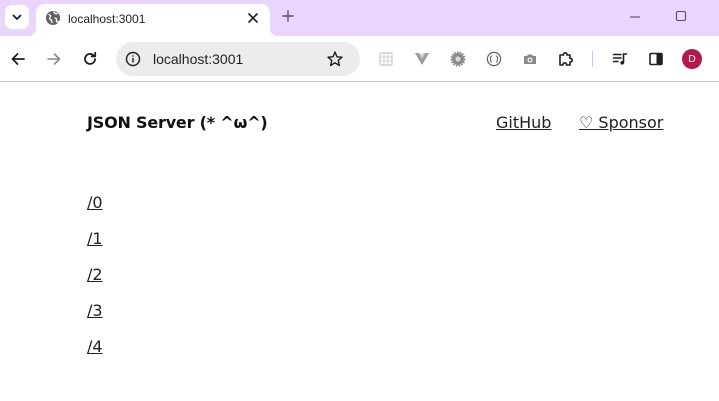 The image size is (719, 401). I want to click on vue-icon, so click(422, 59).